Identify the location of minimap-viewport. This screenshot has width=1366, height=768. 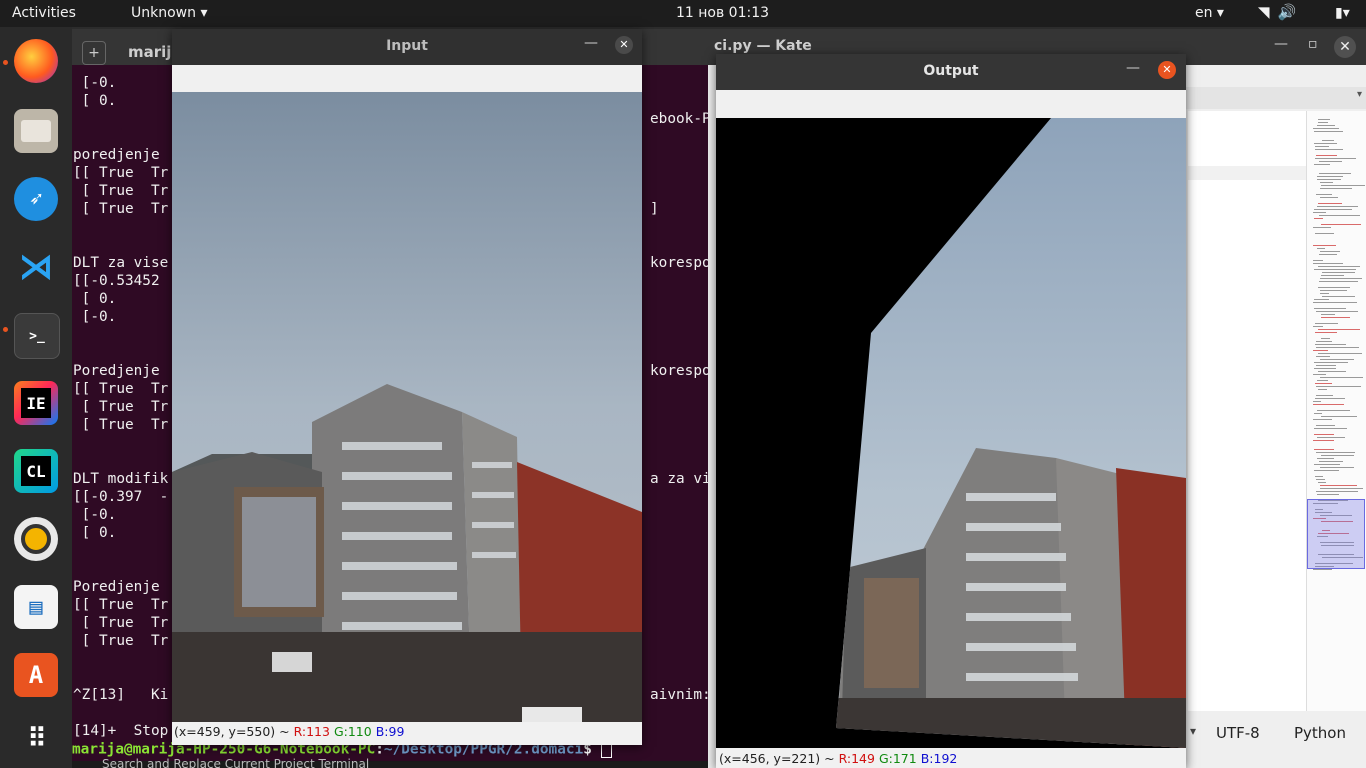
(1336, 534).